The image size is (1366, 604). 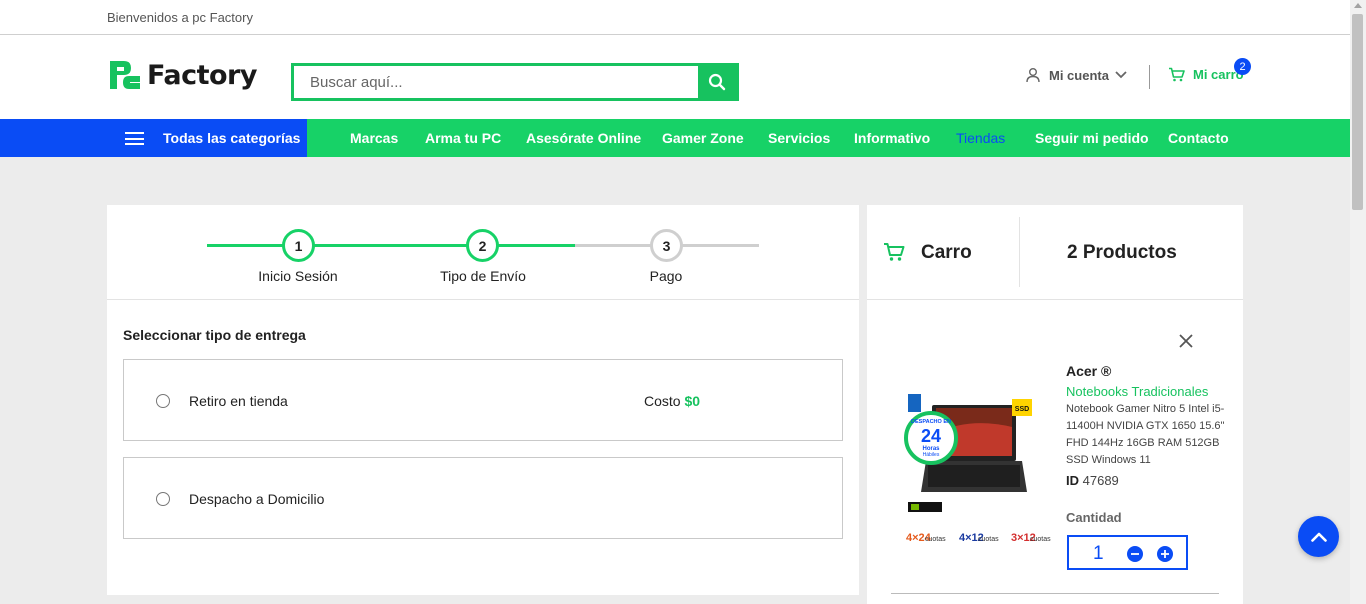 I want to click on product-id-value: 47689, so click(x=1100, y=480).